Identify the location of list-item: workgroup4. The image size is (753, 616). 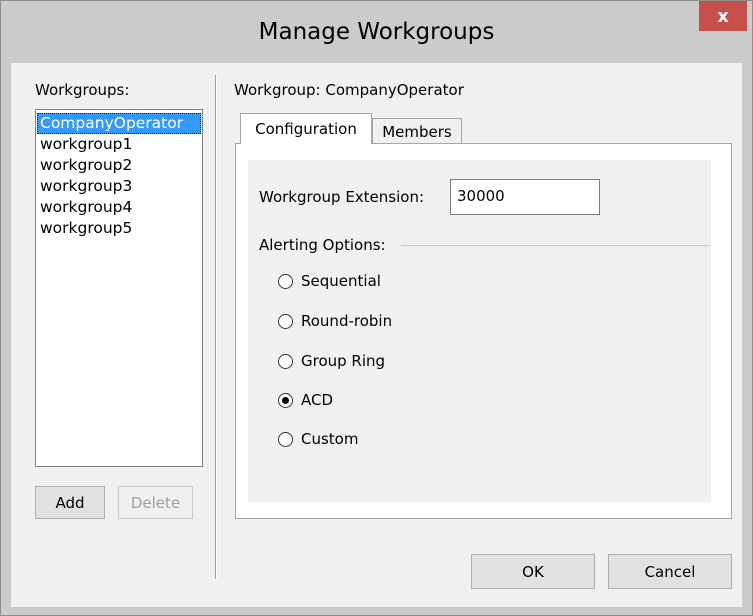
(119, 207).